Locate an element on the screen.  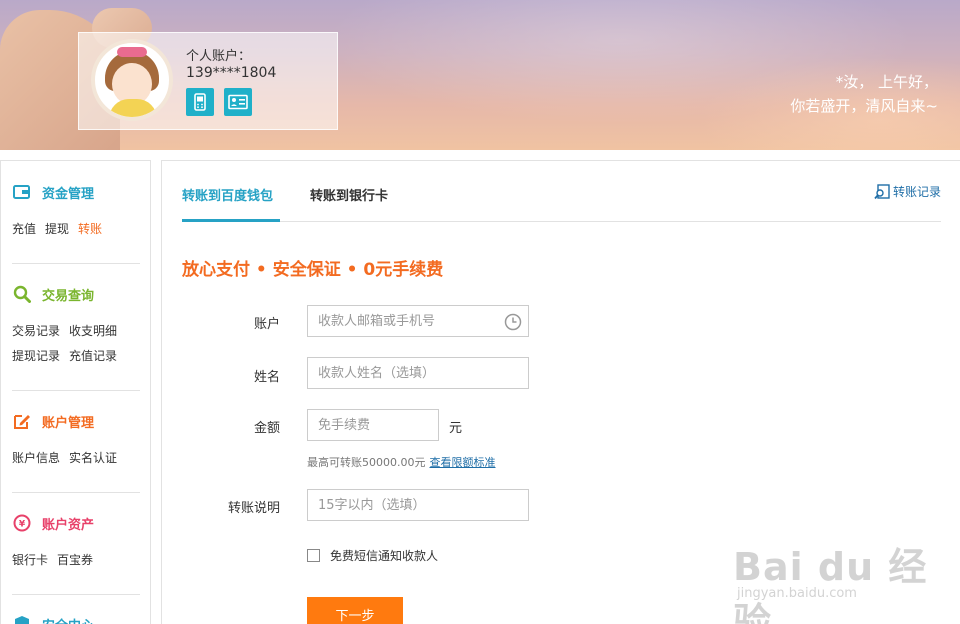
name-field-wrapper is located at coordinates (418, 373).